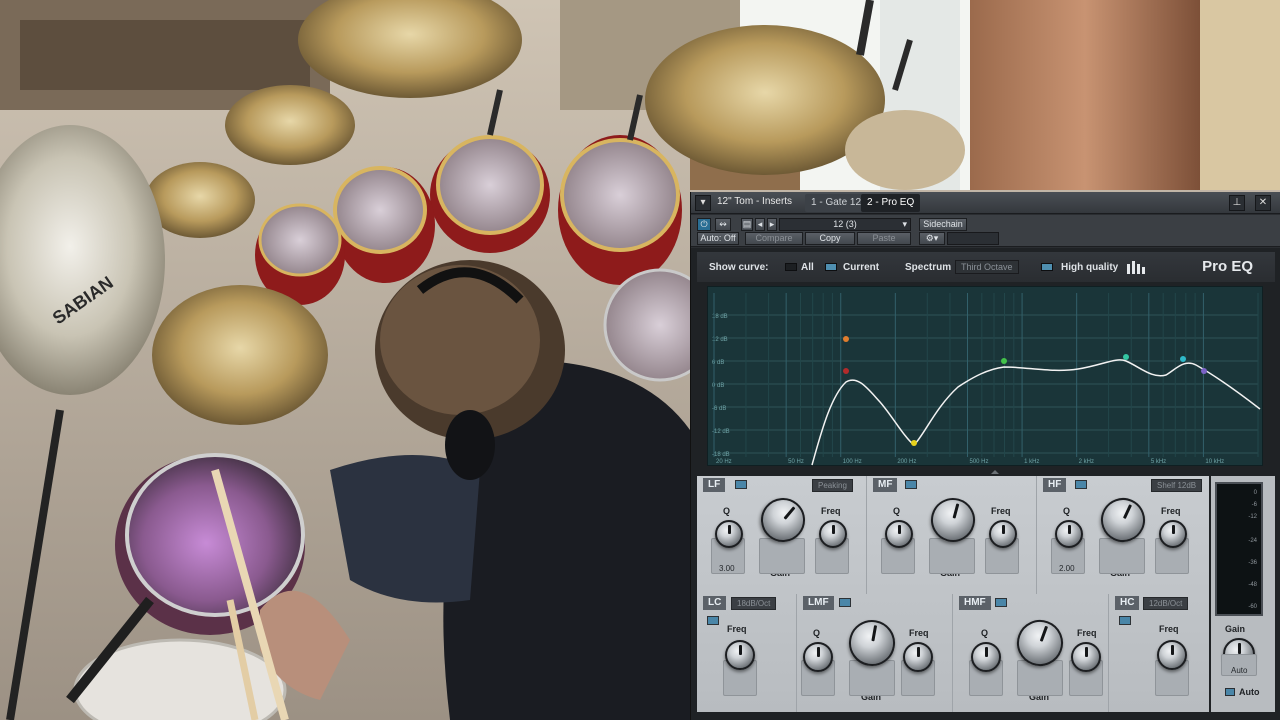 The height and width of the screenshot is (720, 1280). Describe the element at coordinates (740, 655) in the screenshot. I see `freq-knob-lc` at that location.